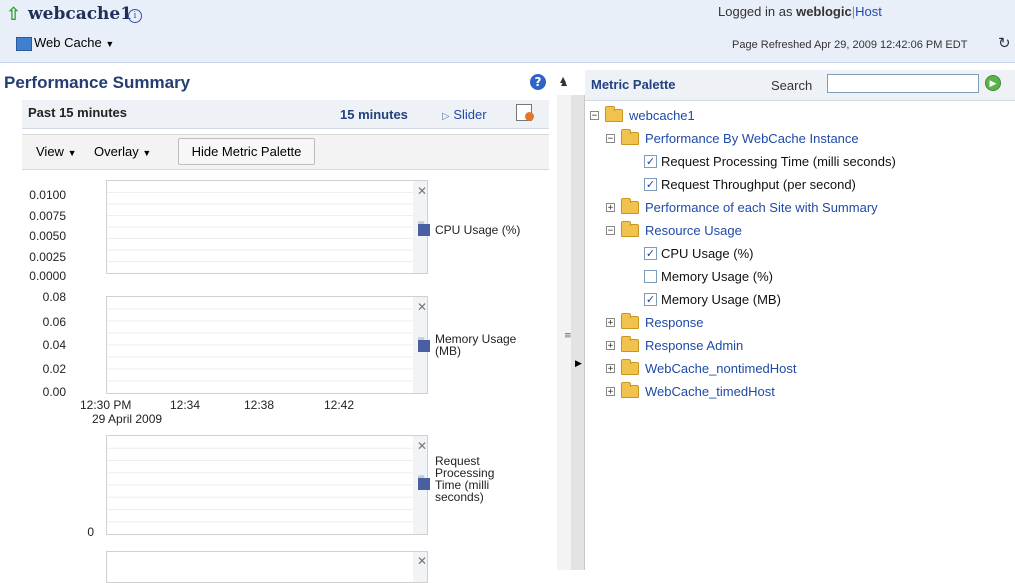 Image resolution: width=1015 pixels, height=583 pixels. Describe the element at coordinates (568, 336) in the screenshot. I see `splitter-grip-icon: ≡` at that location.